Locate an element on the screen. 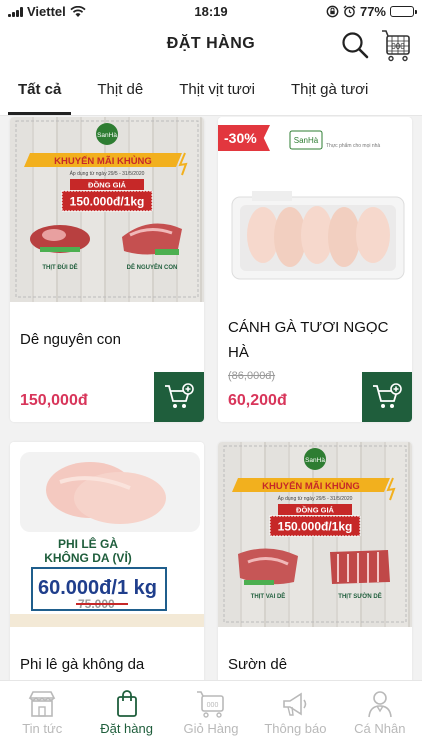 The width and height of the screenshot is (422, 750). nav-order: Đặt hàng is located at coordinates (126, 715).